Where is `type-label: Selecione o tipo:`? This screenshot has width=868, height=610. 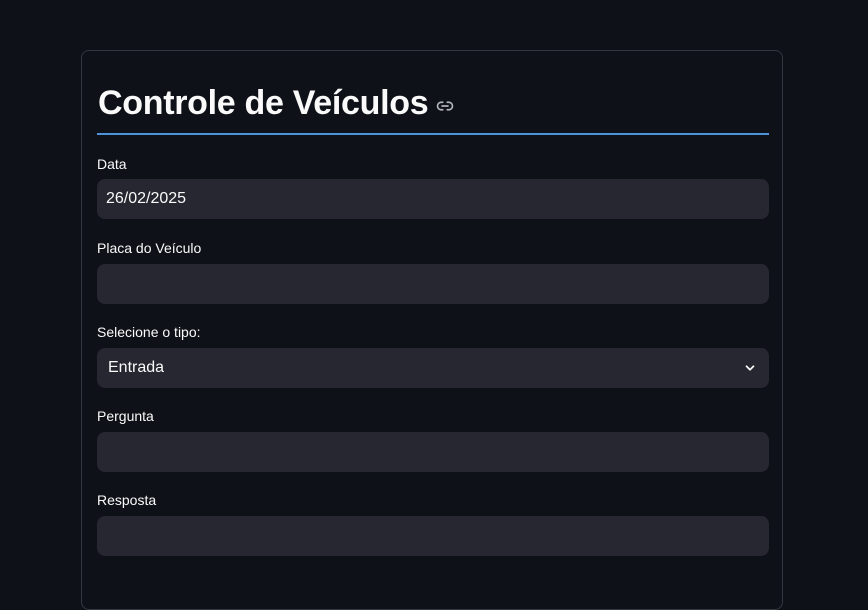 type-label: Selecione o tipo: is located at coordinates (149, 332).